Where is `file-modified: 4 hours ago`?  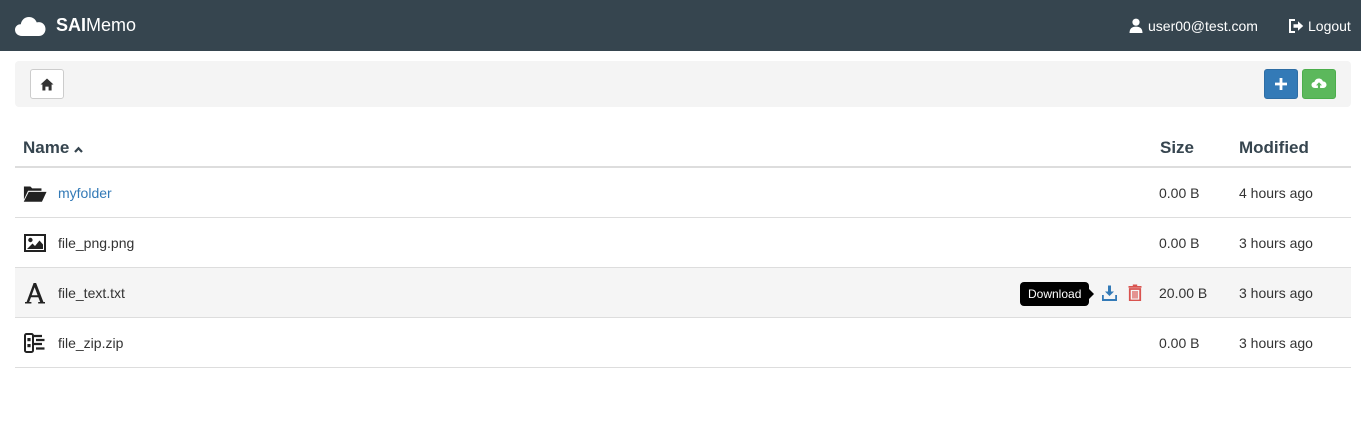 file-modified: 4 hours ago is located at coordinates (1276, 193).